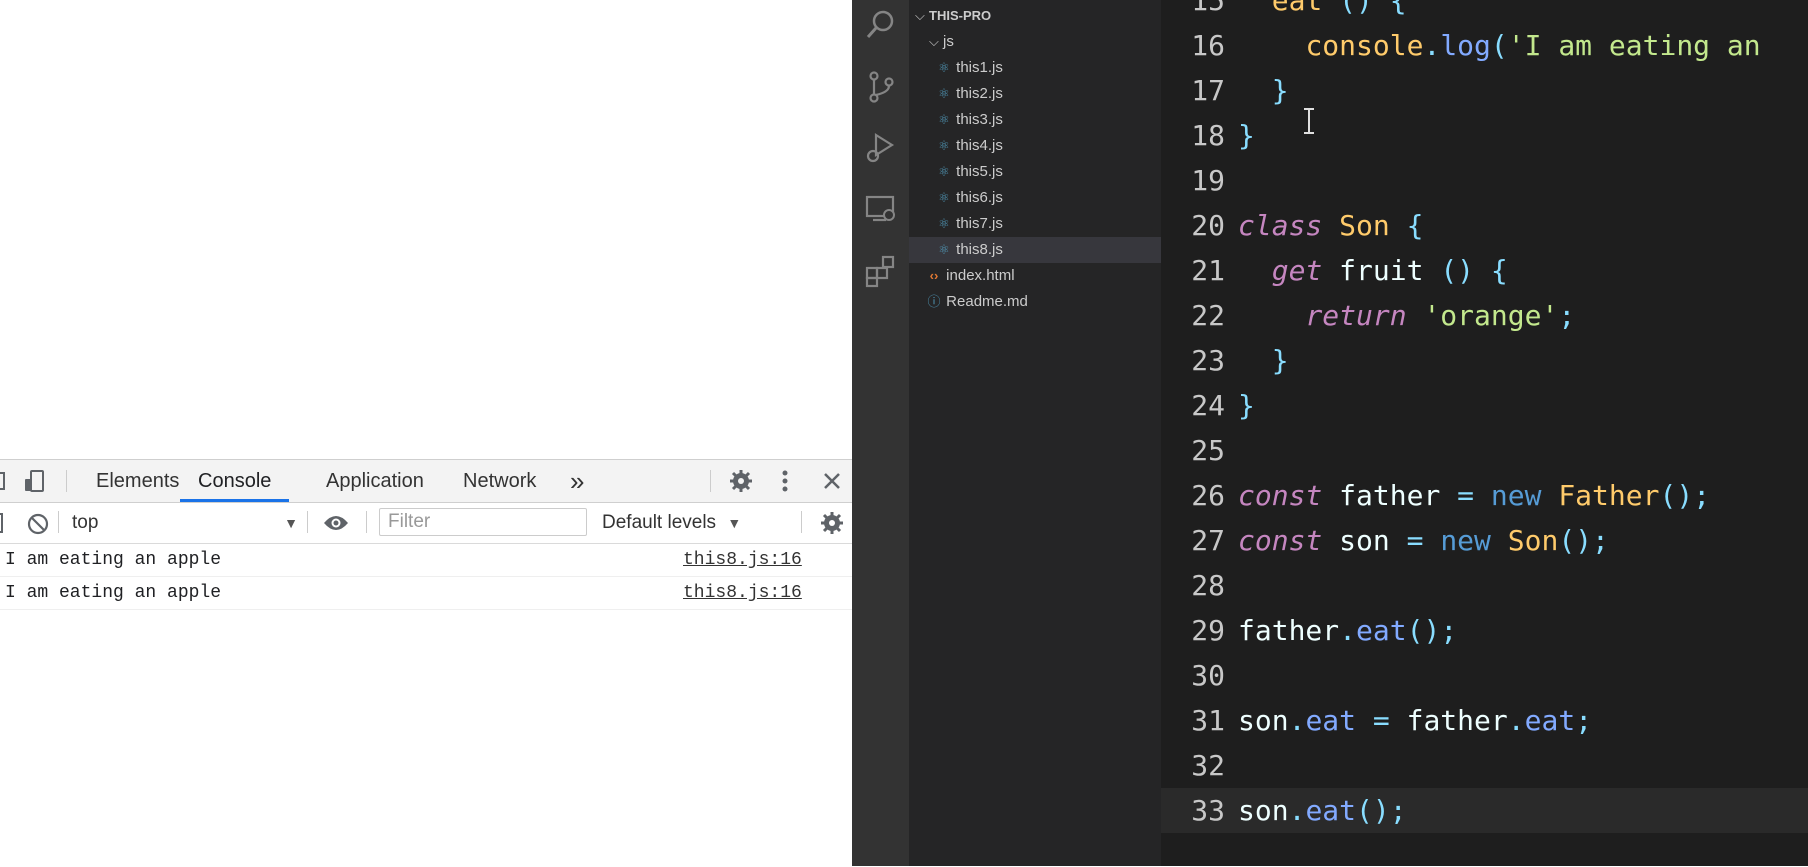 The height and width of the screenshot is (867, 1808). I want to click on log-levels-dropdown: Default levels ▼, so click(671, 523).